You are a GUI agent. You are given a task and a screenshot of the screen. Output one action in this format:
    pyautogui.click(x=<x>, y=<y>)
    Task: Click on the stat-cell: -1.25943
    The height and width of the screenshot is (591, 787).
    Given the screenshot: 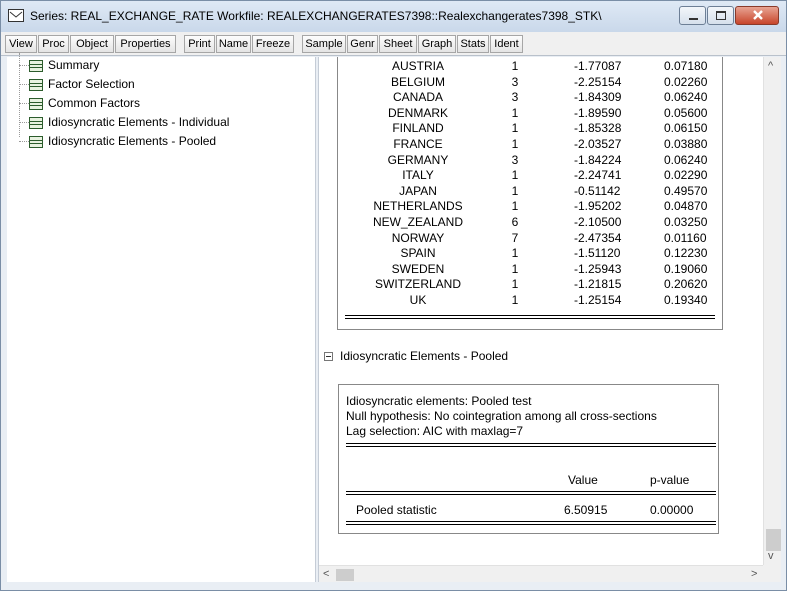 What is the action you would take?
    pyautogui.click(x=598, y=268)
    